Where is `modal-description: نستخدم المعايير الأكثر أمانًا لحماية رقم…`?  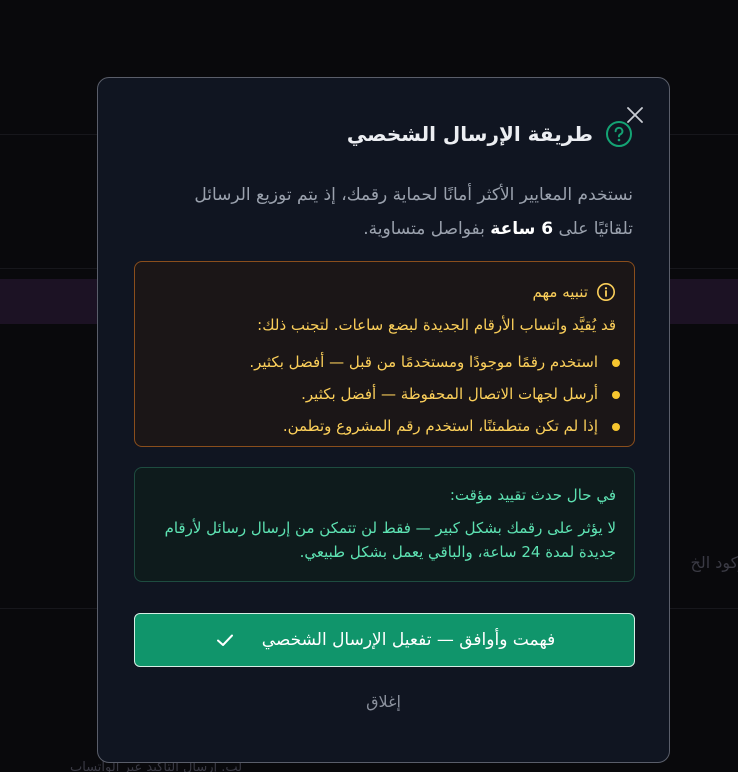
modal-description: نستخدم المعايير الأكثر أمانًا لحماية رقم… is located at coordinates (398, 212).